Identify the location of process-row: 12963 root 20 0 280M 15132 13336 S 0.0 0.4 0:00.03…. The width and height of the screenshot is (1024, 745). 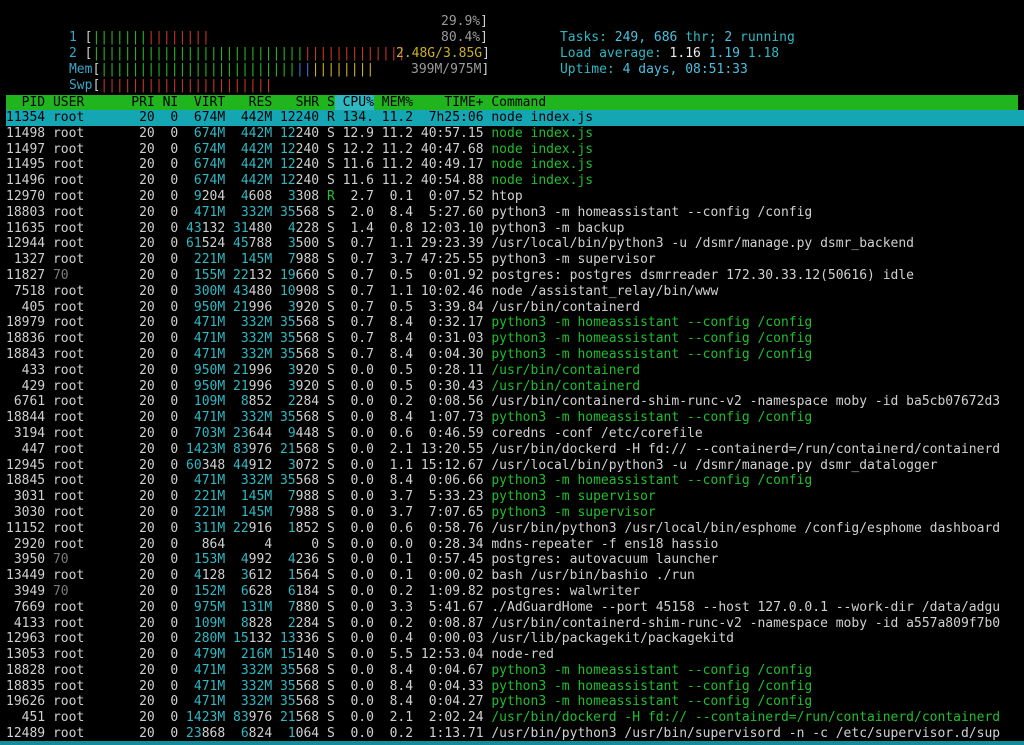
(515, 639).